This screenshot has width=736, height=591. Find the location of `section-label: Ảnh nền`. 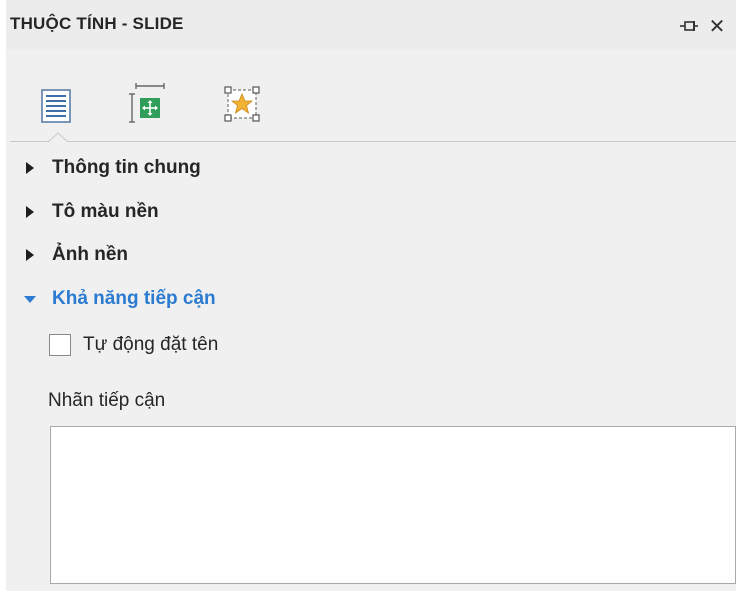

section-label: Ảnh nền is located at coordinates (90, 254).